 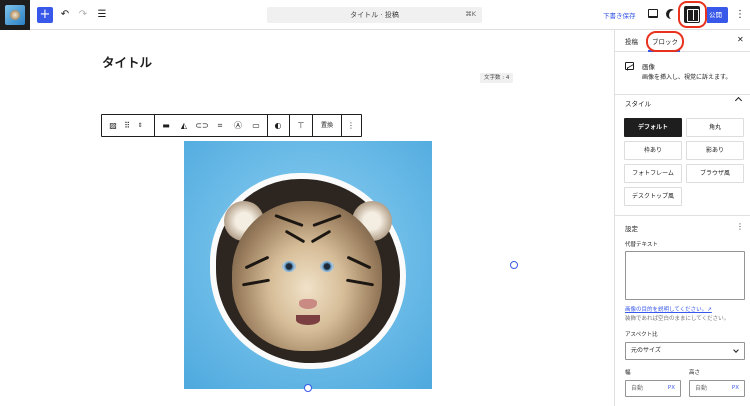 What do you see at coordinates (736, 350) in the screenshot?
I see `chevron-down-icon` at bounding box center [736, 350].